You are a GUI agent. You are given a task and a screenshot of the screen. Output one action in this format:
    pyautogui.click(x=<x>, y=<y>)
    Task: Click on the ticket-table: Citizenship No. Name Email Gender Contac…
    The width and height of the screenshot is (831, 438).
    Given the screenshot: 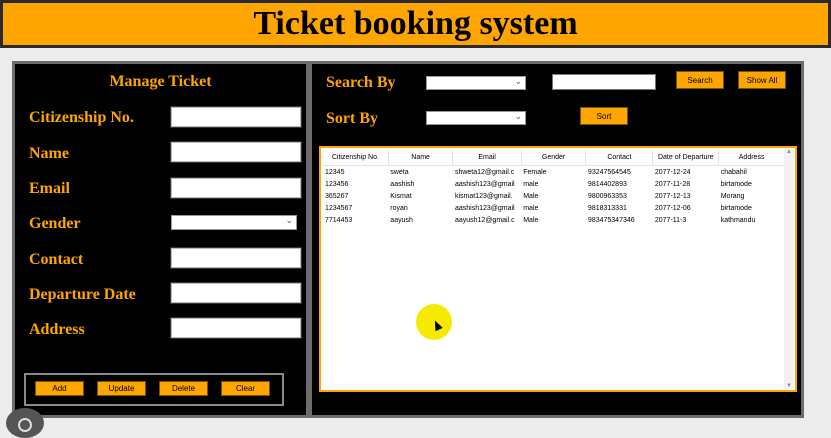 What is the action you would take?
    pyautogui.click(x=554, y=188)
    